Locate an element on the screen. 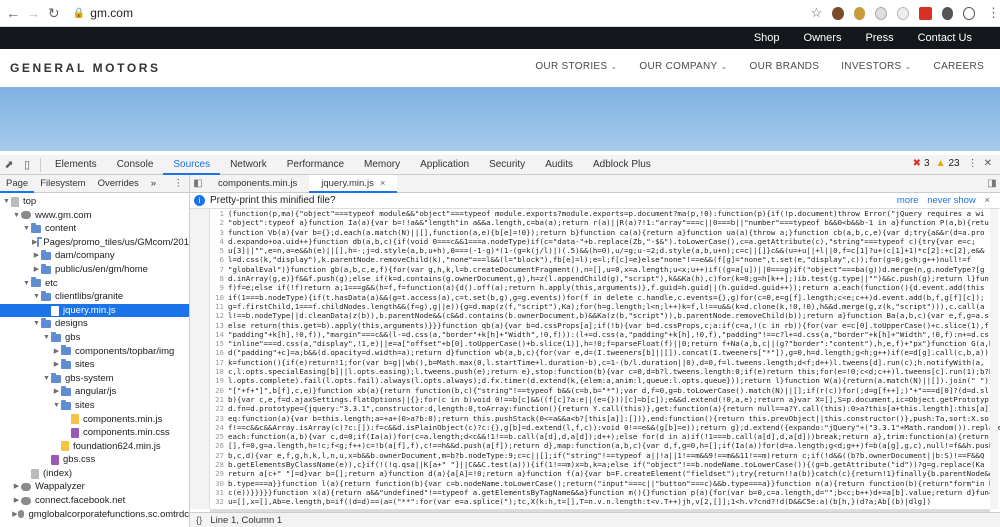 This screenshot has width=1000, height=527. line-number: 12 is located at coordinates (217, 315).